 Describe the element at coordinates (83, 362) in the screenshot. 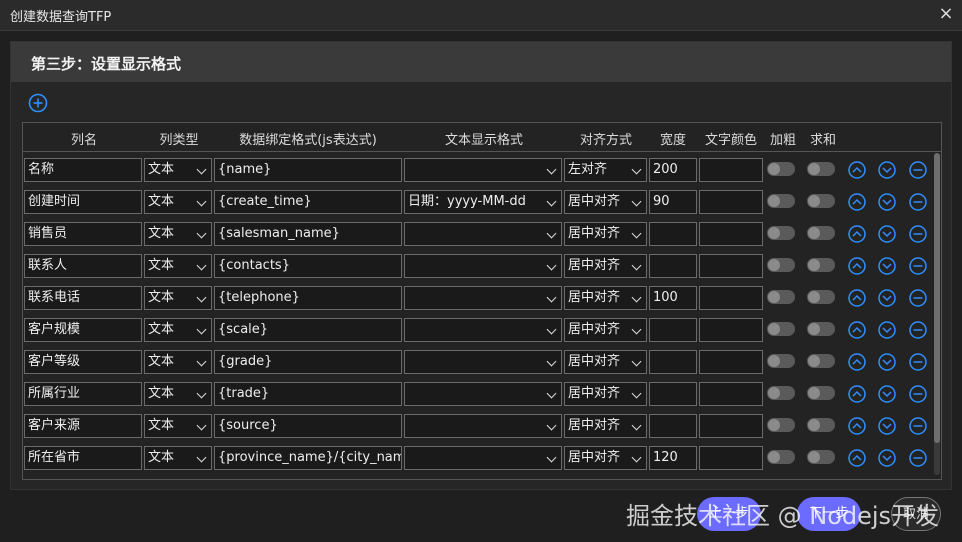

I see `column-name-input: 客户等级` at that location.